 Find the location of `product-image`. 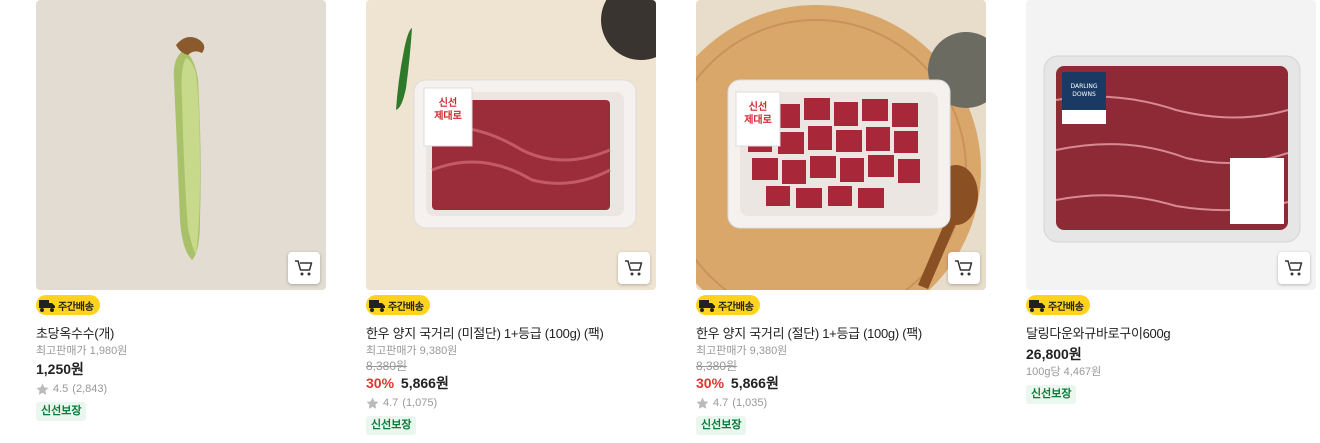

product-image is located at coordinates (181, 145).